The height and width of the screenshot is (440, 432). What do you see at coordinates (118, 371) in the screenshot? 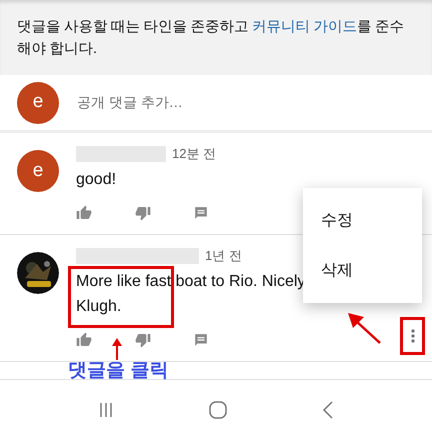
I see `annotation-label: 댓글을 클릭` at bounding box center [118, 371].